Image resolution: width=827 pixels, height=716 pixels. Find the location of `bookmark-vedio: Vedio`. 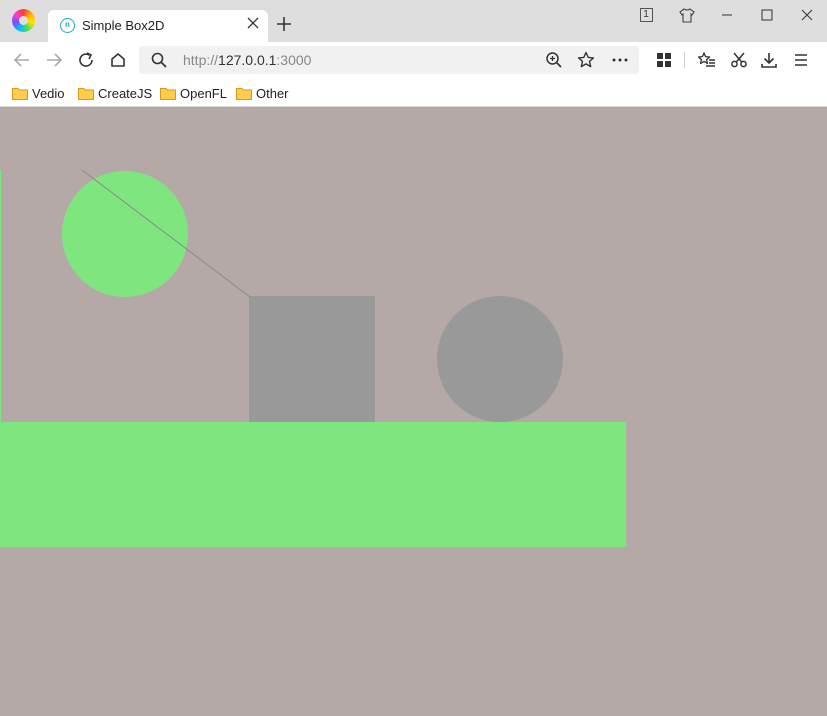

bookmark-vedio: Vedio is located at coordinates (38, 93).